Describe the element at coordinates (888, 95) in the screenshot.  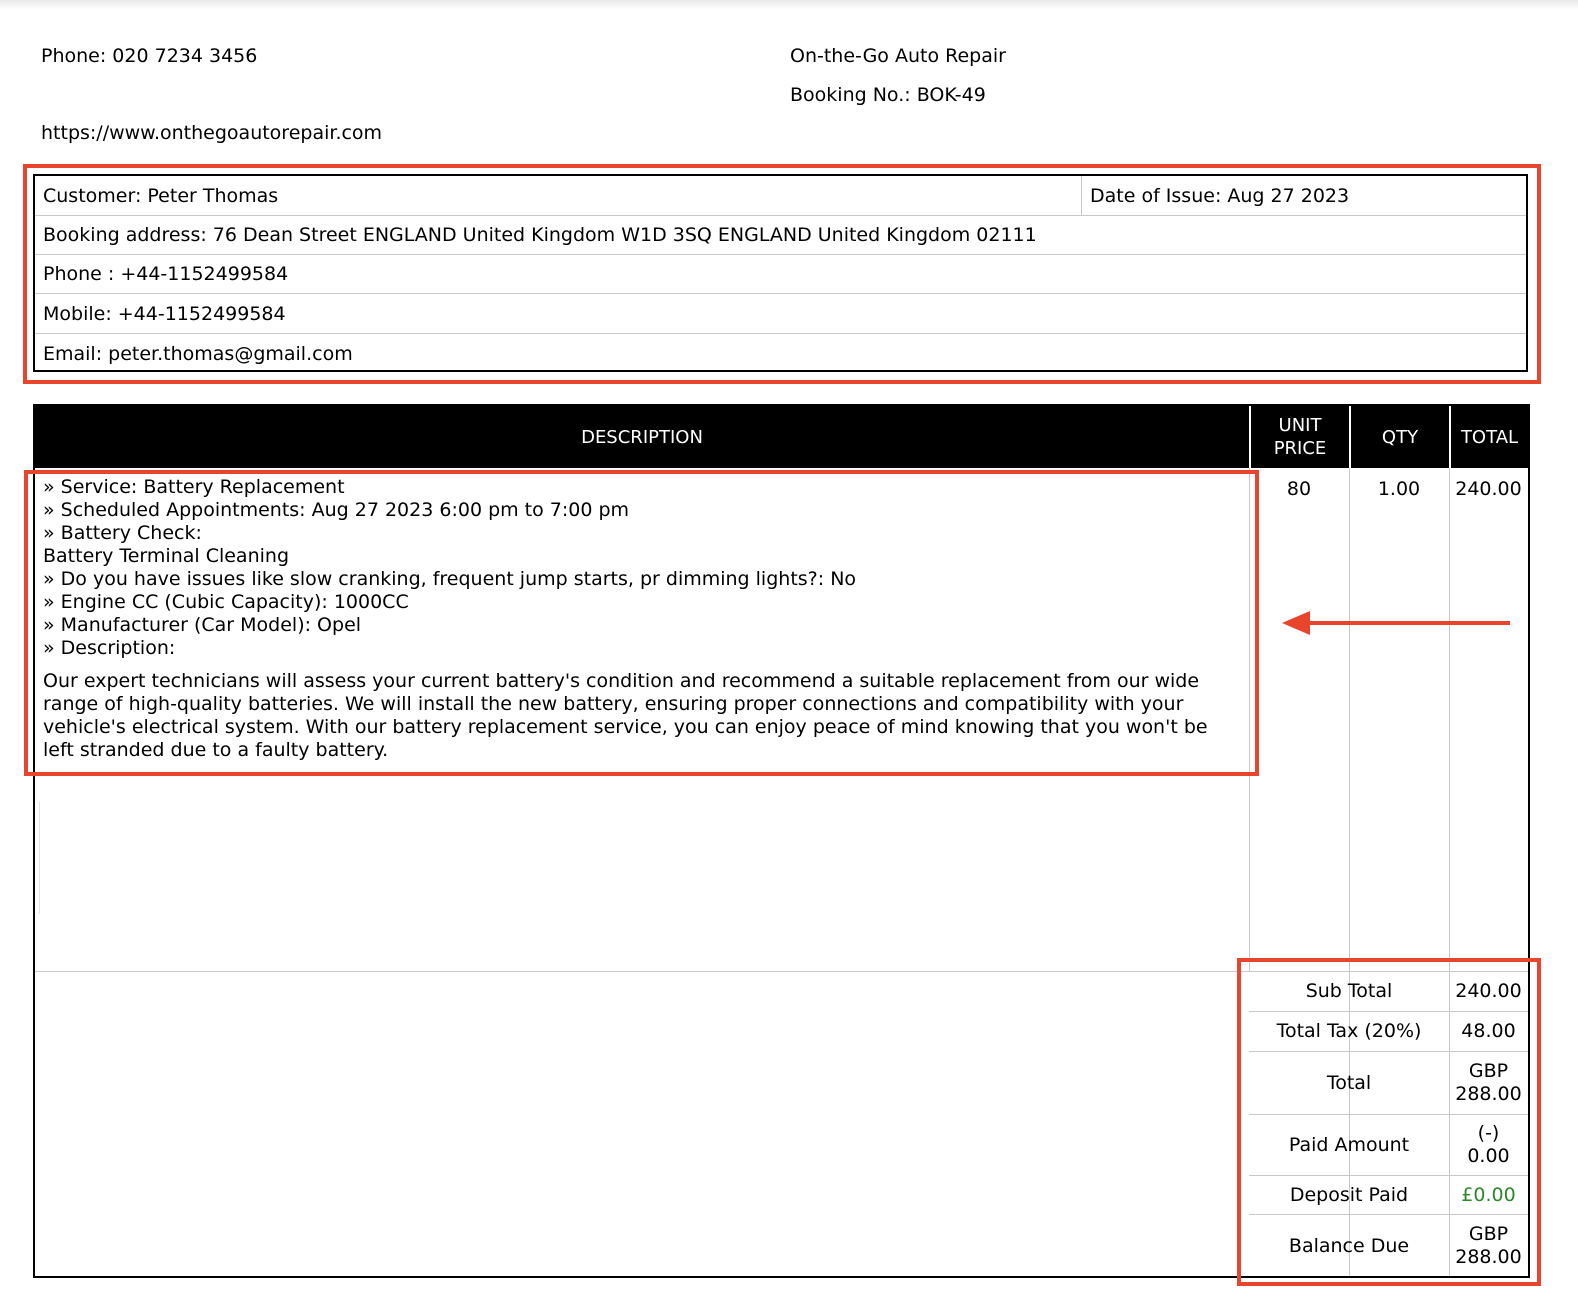
I see `booking-number: Booking No.: BOK-49` at that location.